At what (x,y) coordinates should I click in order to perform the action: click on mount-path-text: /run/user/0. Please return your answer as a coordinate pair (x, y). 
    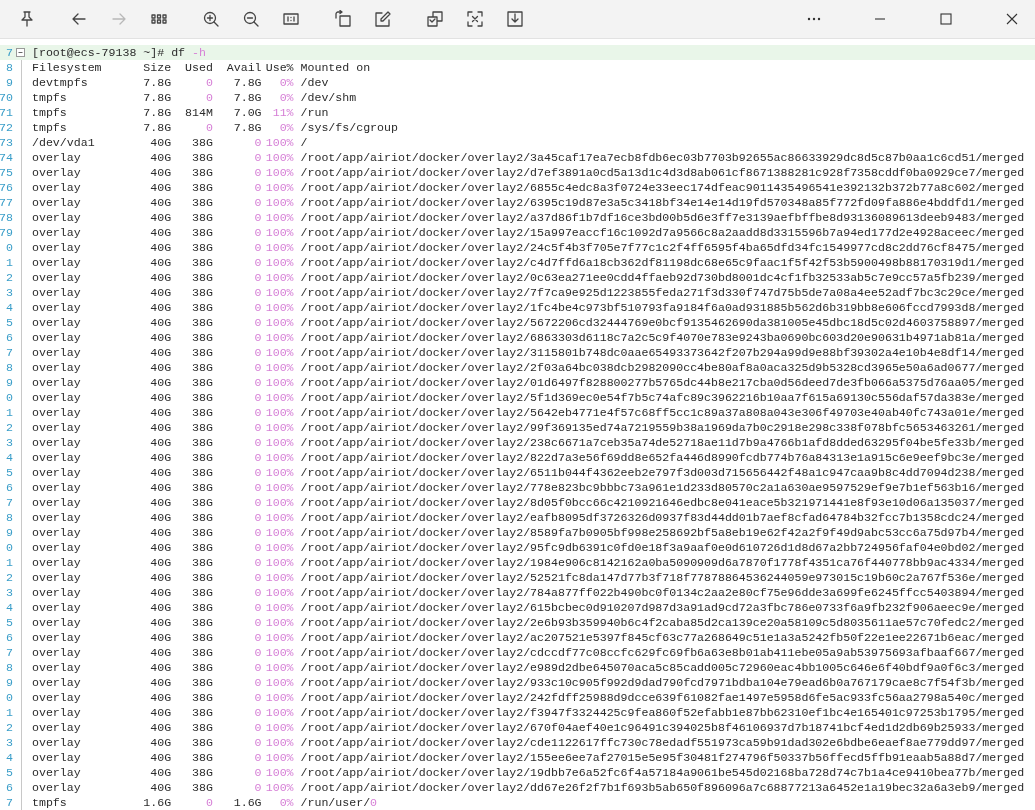
    Looking at the image, I should click on (339, 802).